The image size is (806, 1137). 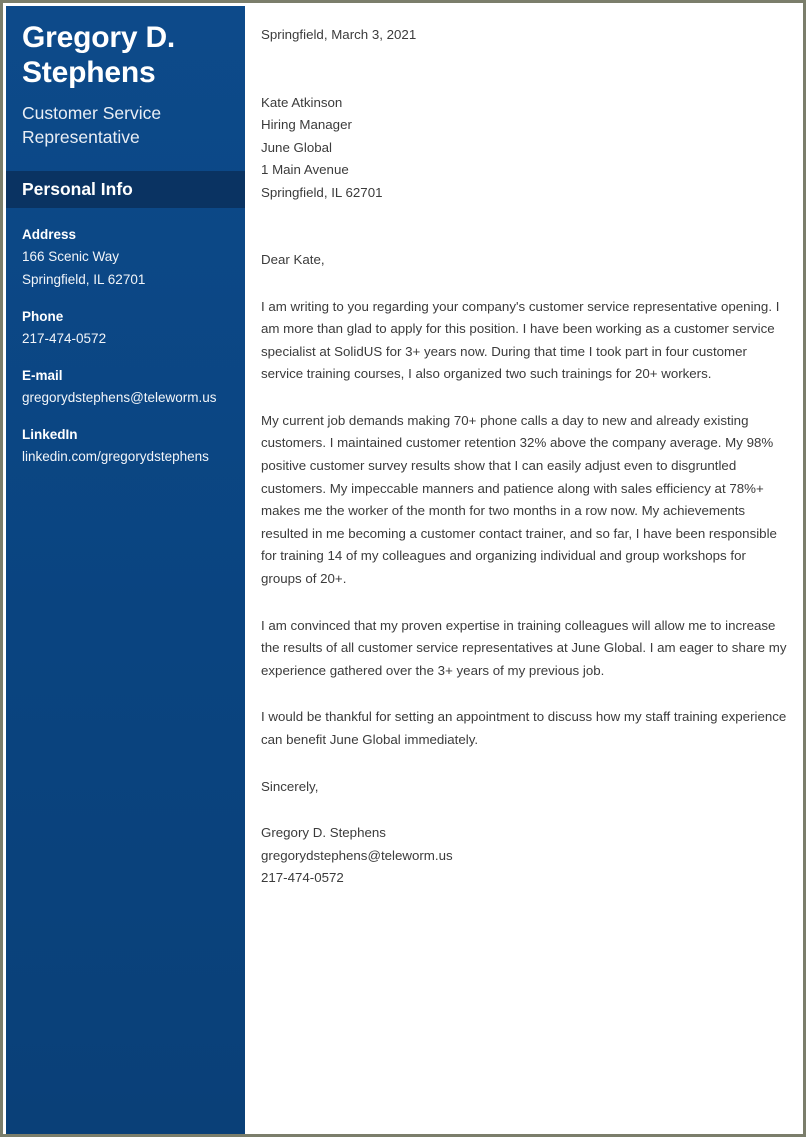 I want to click on letter-date: Springfield, March 3, 2021, so click(x=339, y=34).